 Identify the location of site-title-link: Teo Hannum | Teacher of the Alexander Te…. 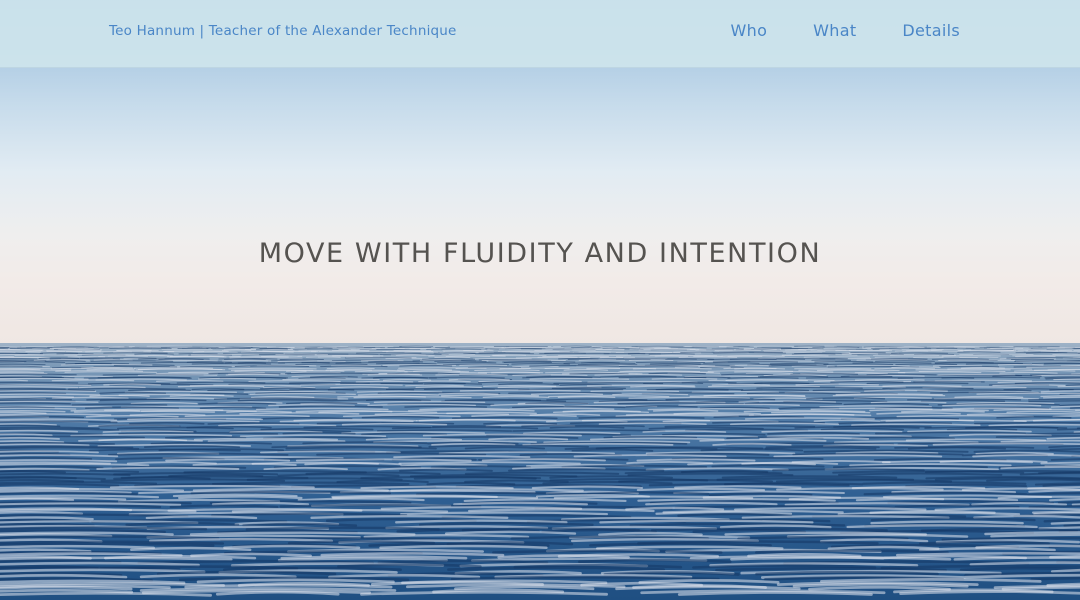
(283, 31).